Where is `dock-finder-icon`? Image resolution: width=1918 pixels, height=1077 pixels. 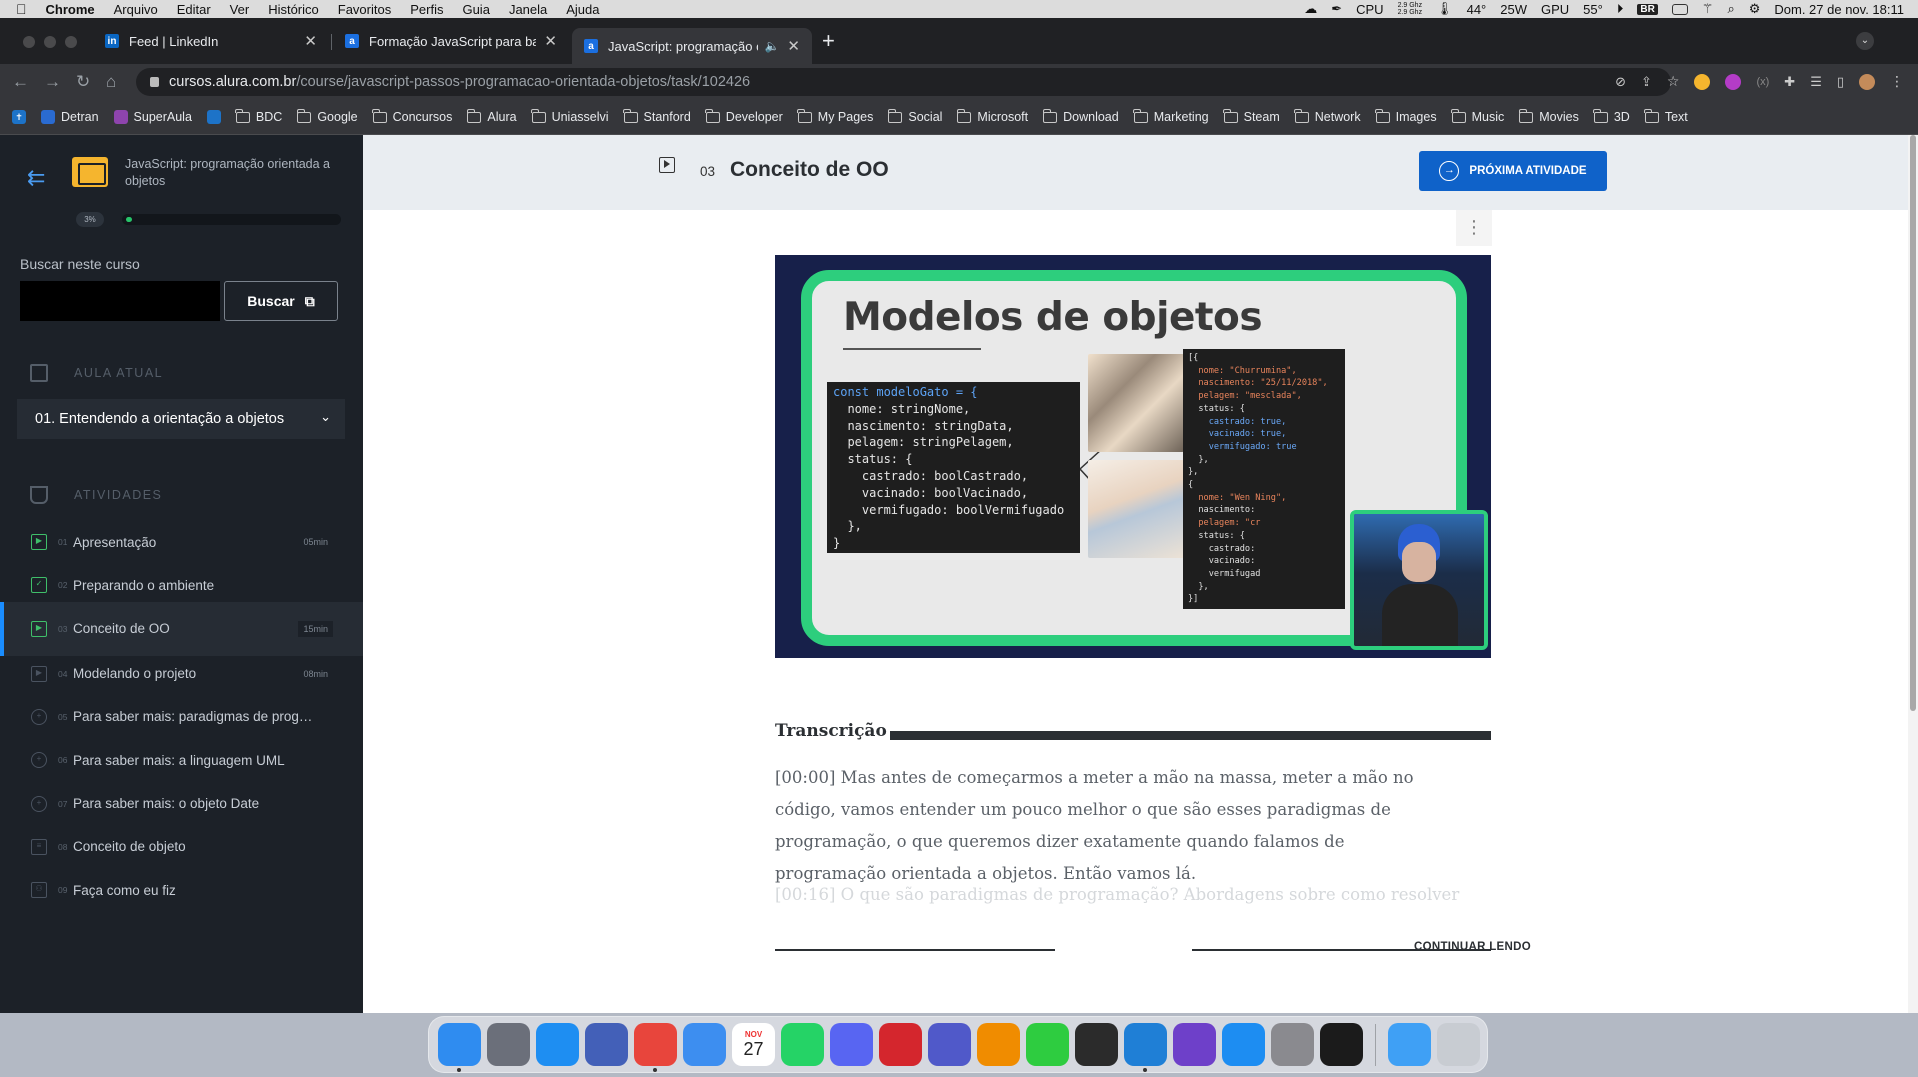 dock-finder-icon is located at coordinates (459, 1047).